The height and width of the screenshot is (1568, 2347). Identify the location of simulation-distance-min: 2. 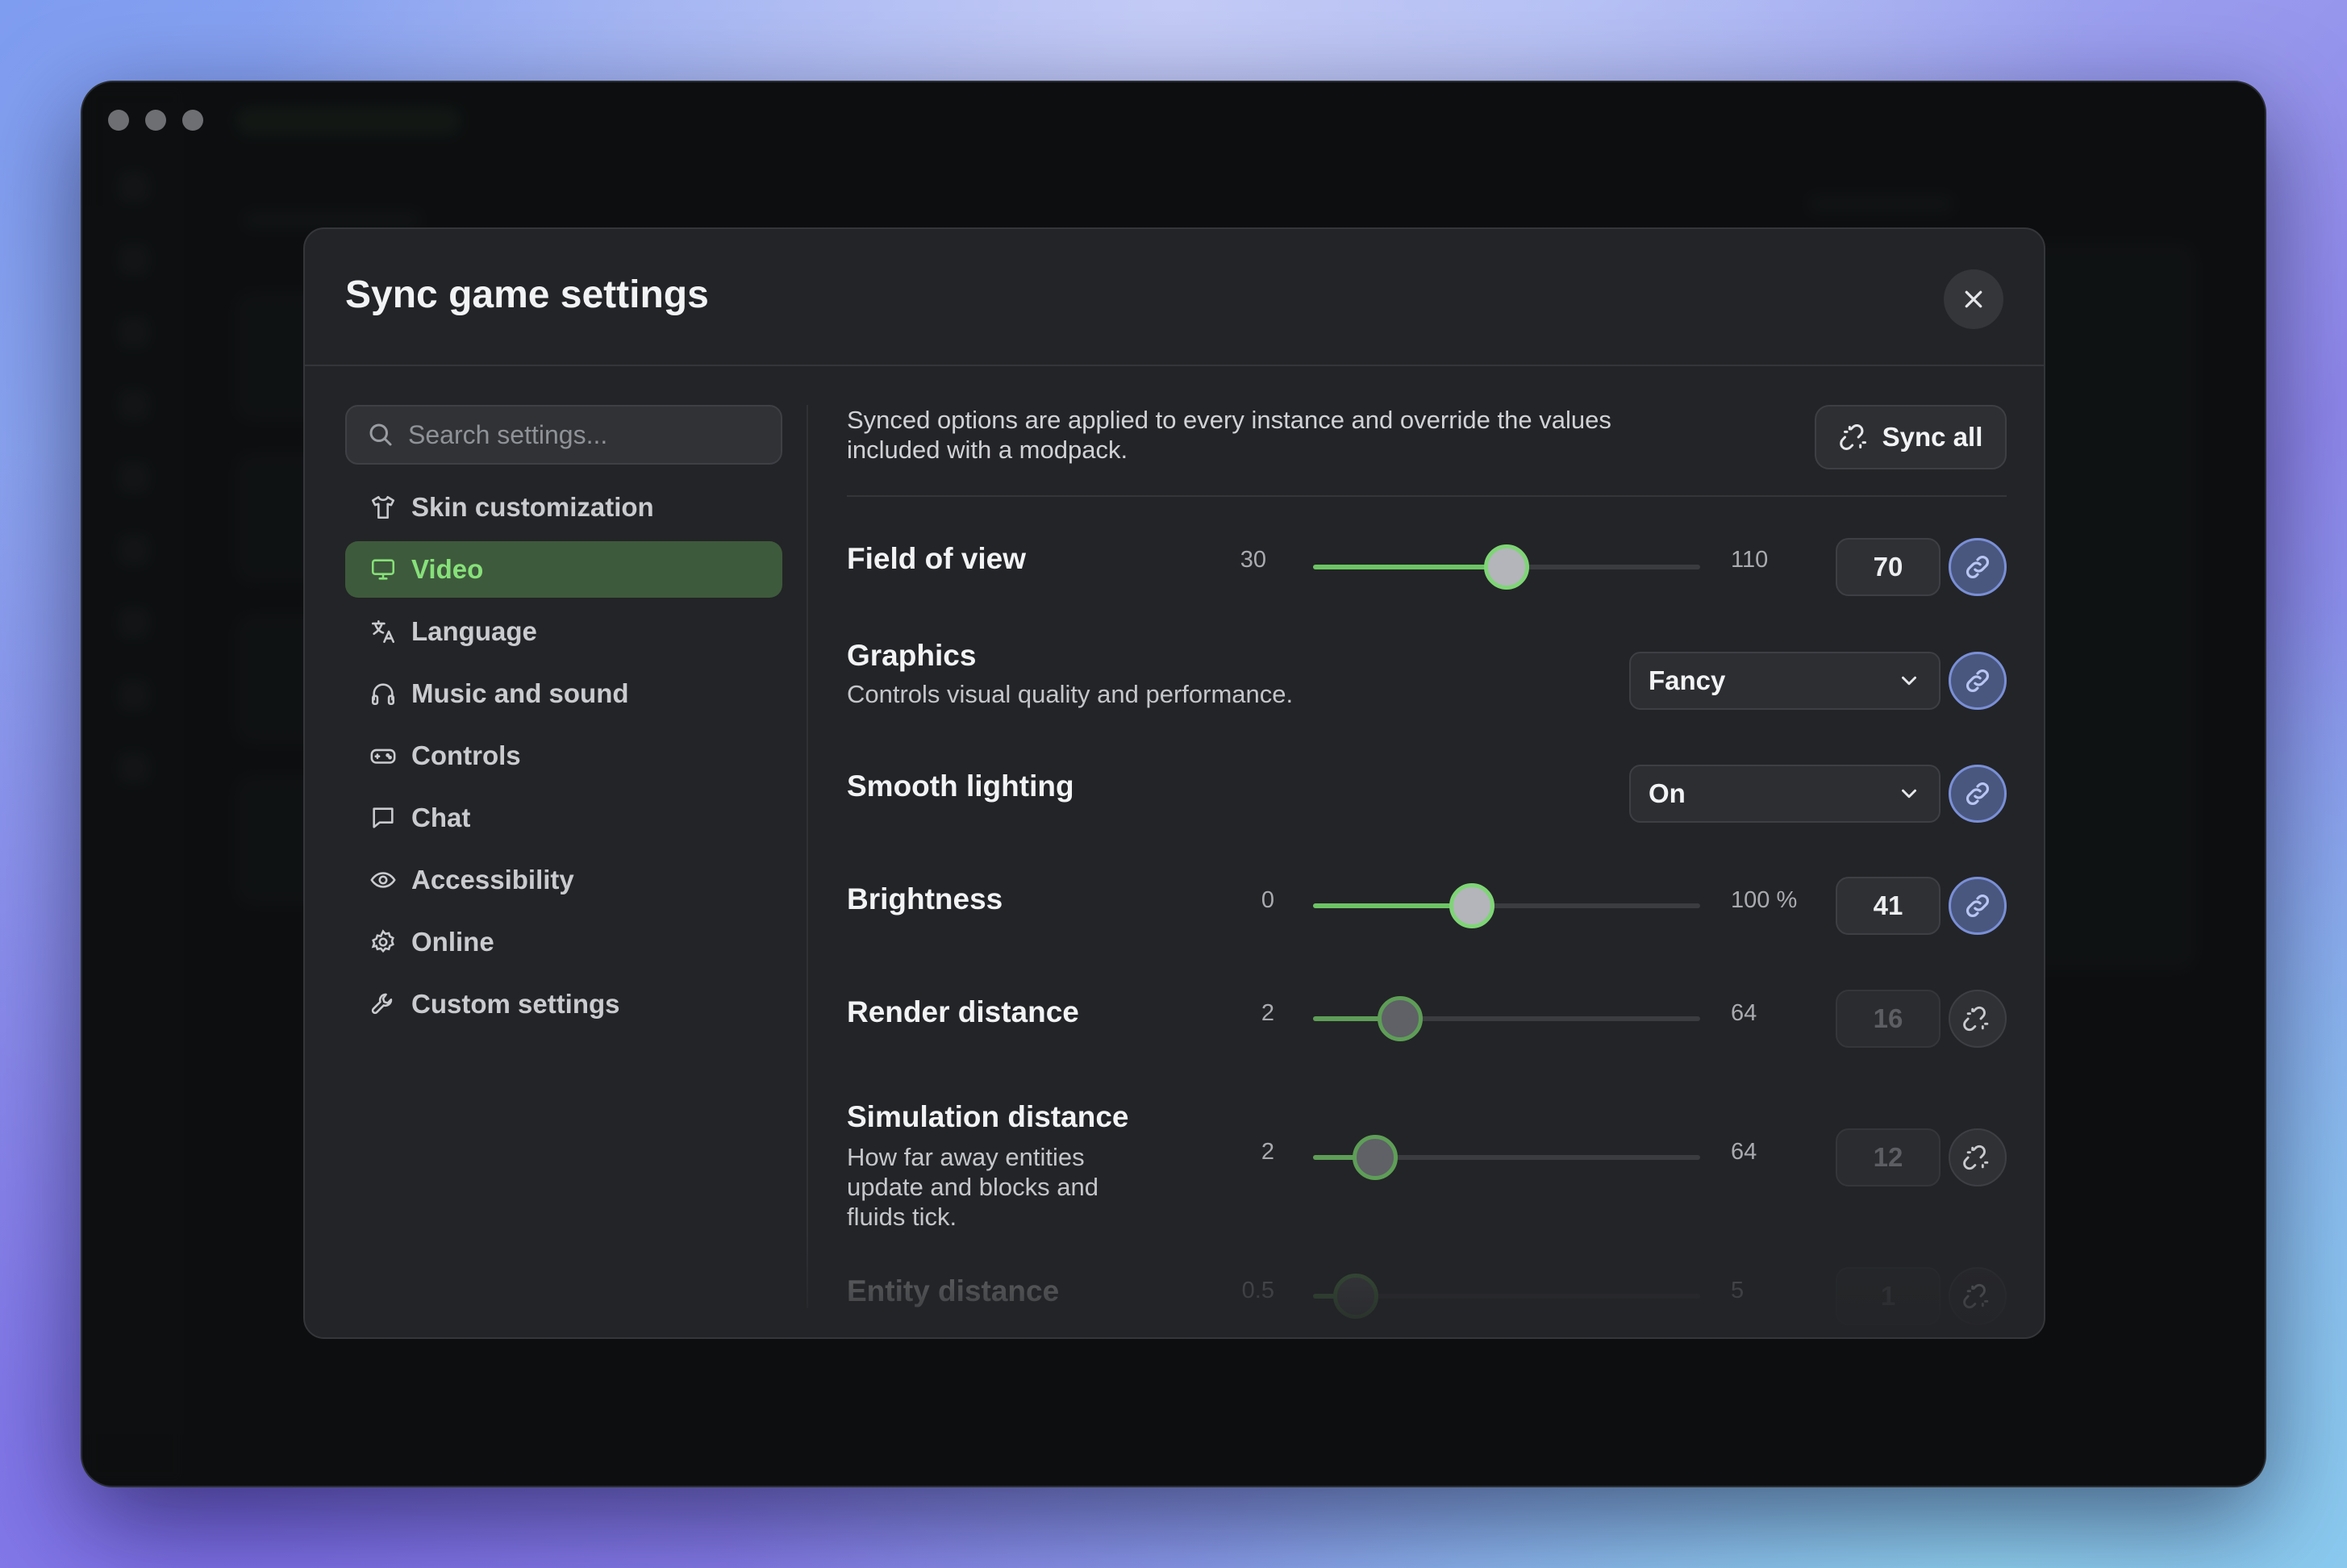
(1267, 1152).